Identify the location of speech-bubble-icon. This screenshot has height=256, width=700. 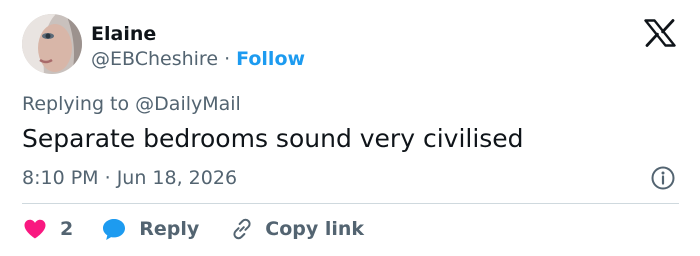
(114, 229).